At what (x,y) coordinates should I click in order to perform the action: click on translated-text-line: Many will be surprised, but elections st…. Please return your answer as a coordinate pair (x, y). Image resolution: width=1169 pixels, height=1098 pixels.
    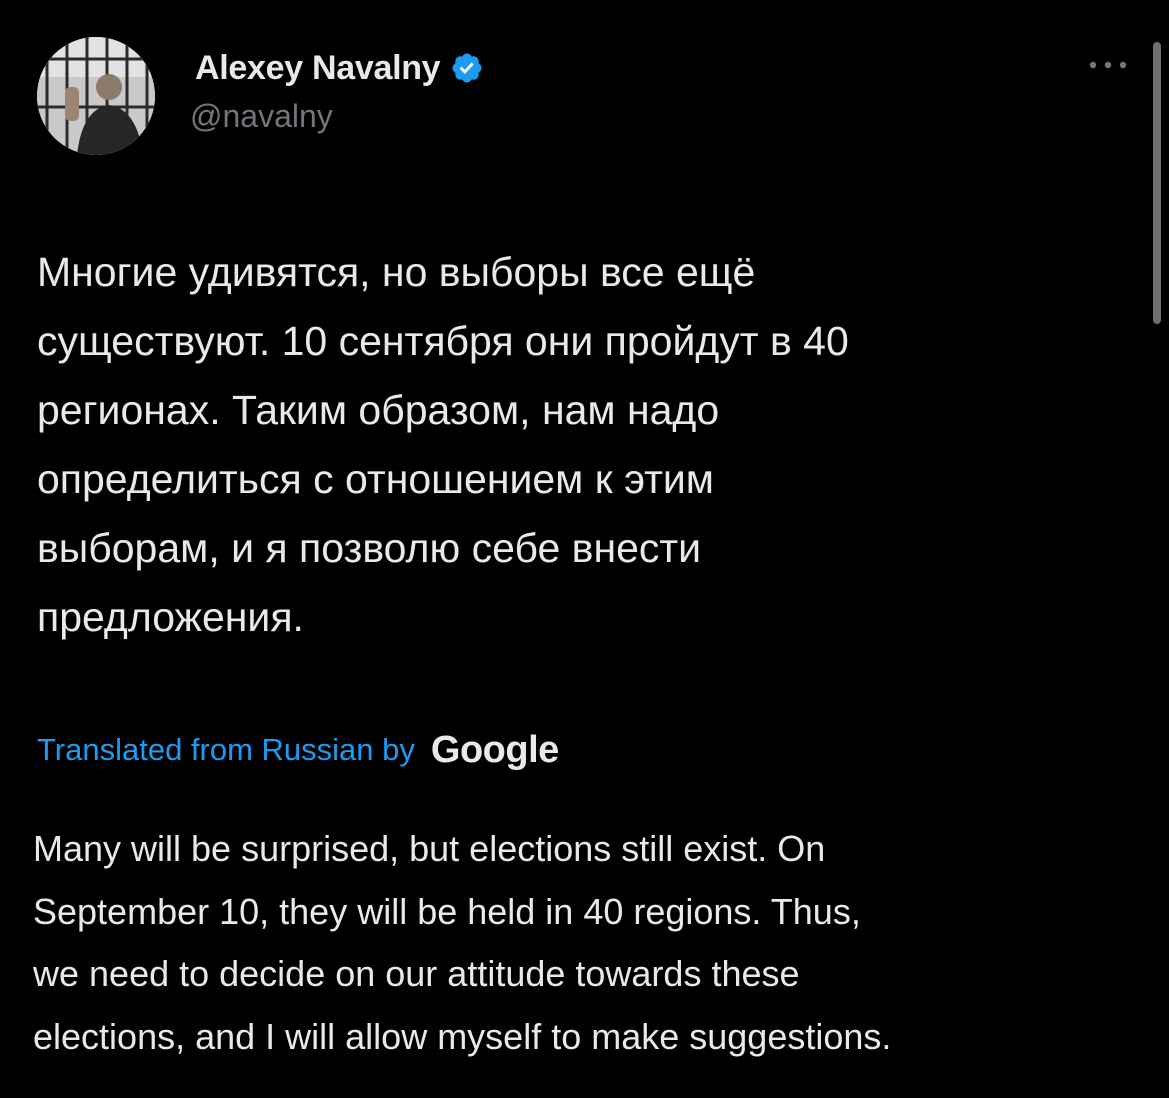
    Looking at the image, I should click on (429, 848).